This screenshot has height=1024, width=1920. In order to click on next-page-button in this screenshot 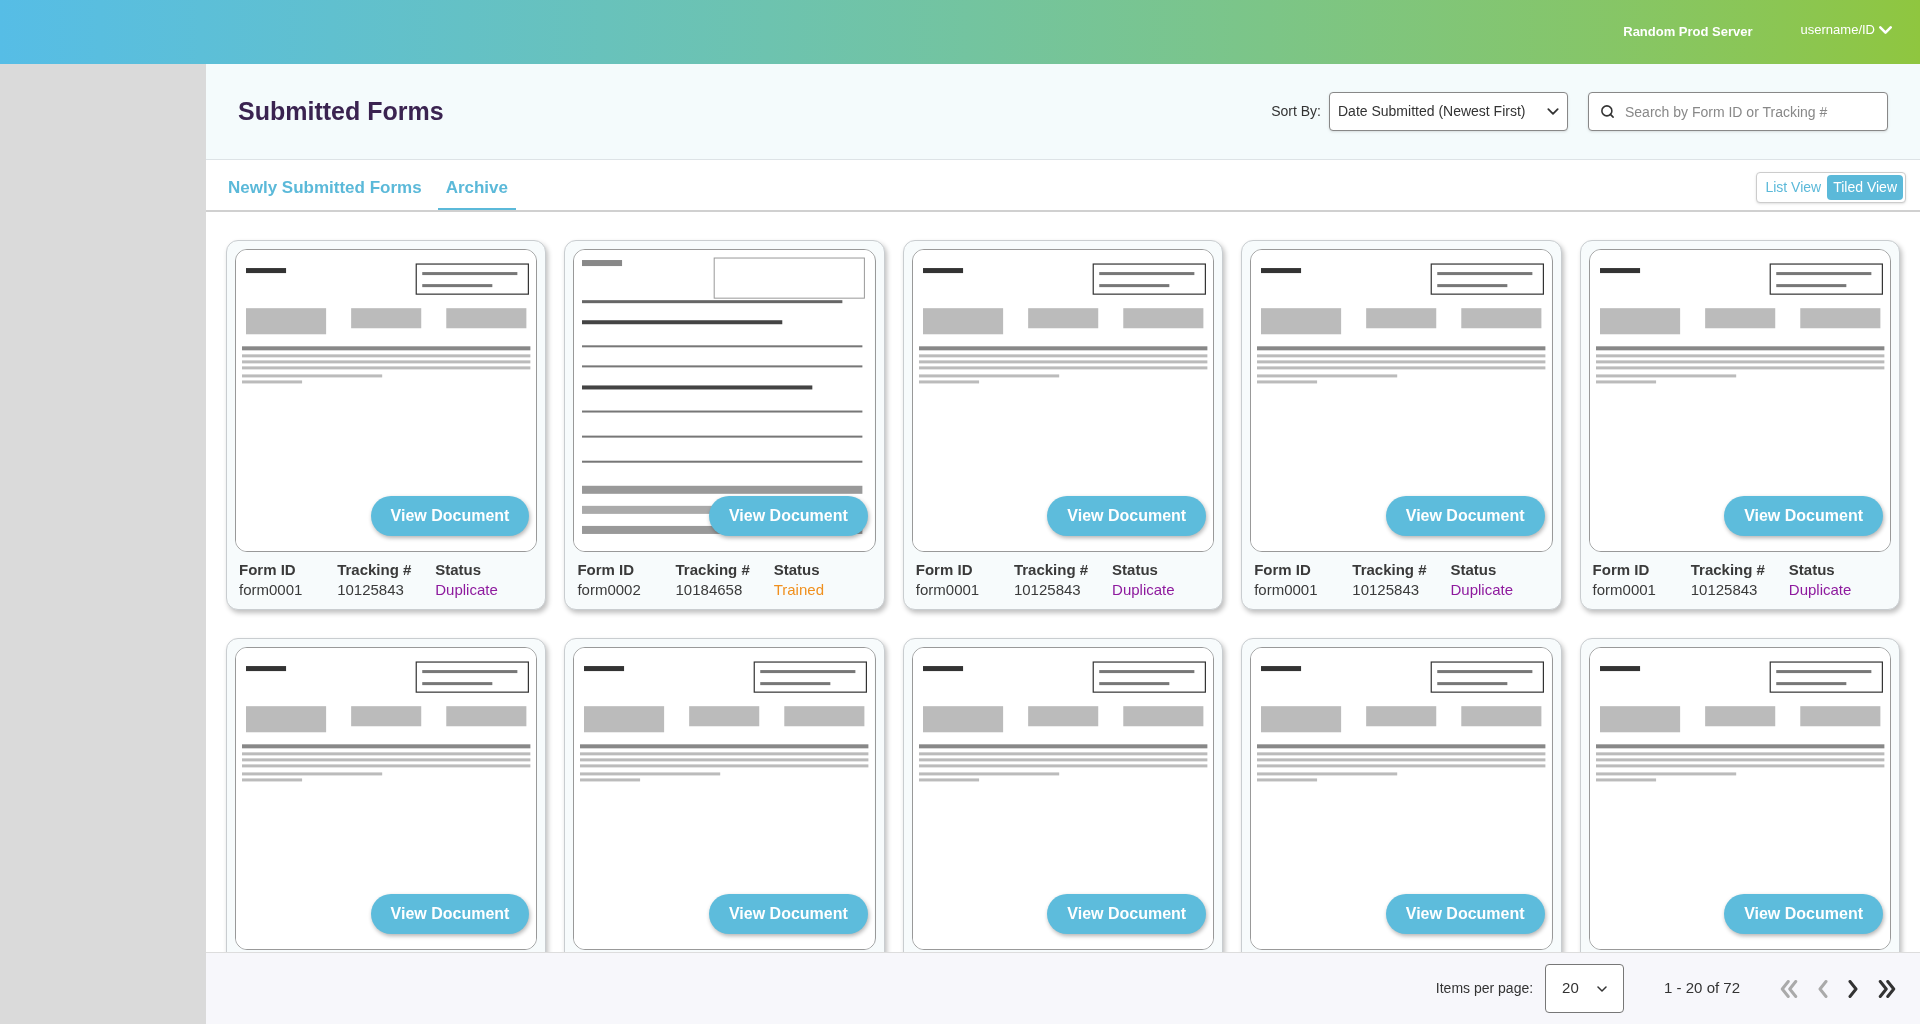, I will do `click(1853, 988)`.